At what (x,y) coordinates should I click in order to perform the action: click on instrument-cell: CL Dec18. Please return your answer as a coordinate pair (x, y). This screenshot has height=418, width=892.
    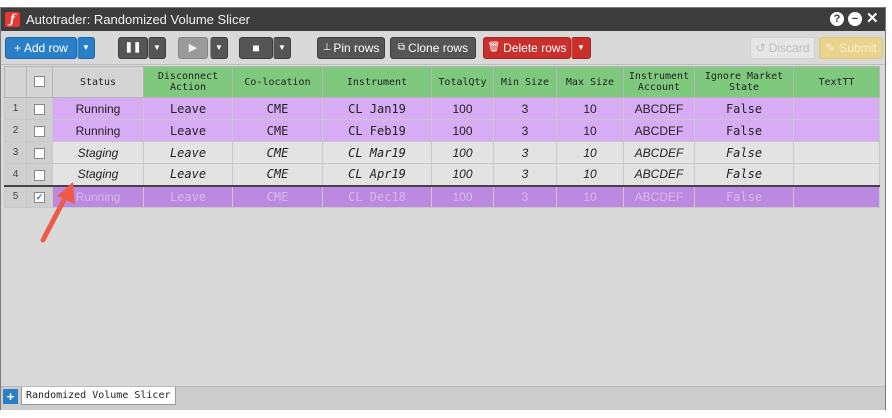
    Looking at the image, I should click on (377, 196).